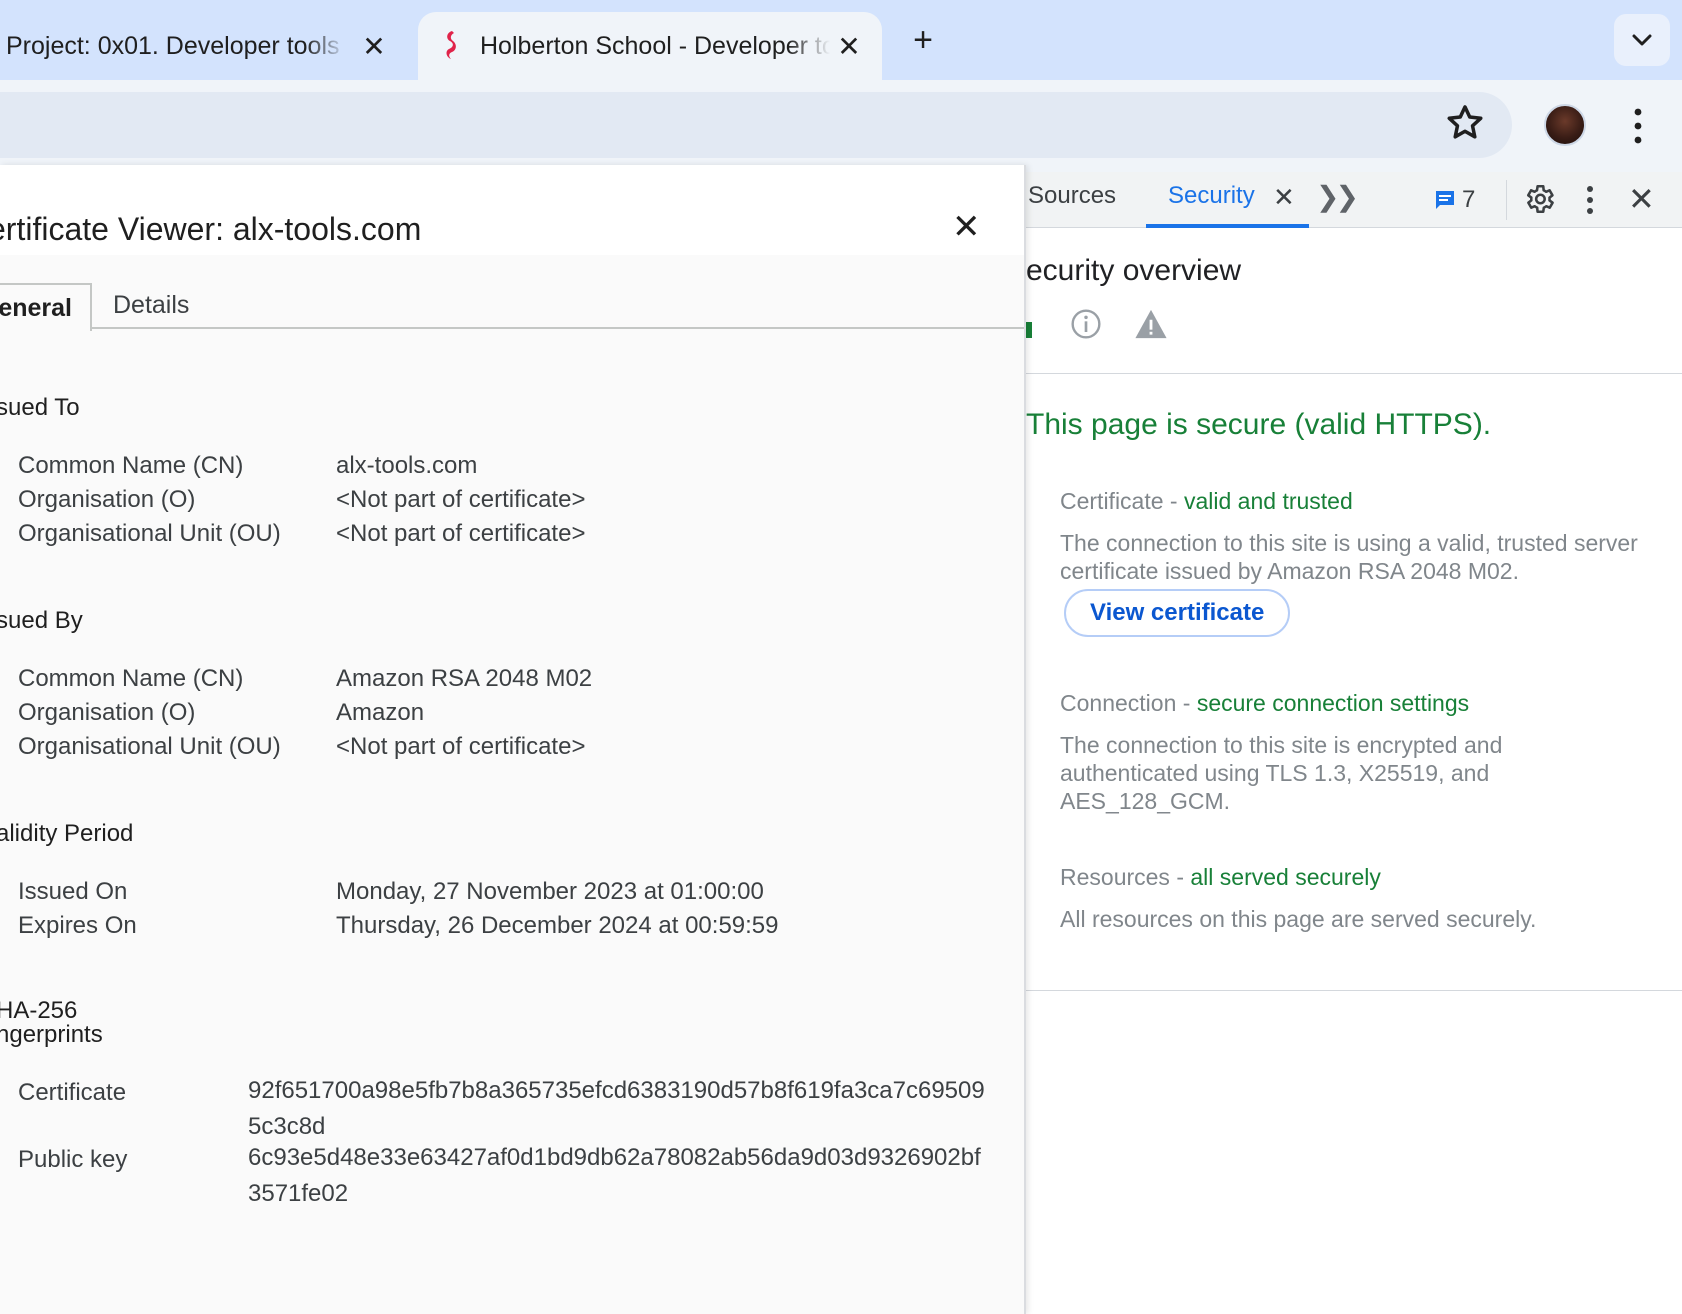  Describe the element at coordinates (1642, 40) in the screenshot. I see `tab-search-chevron-icon` at that location.